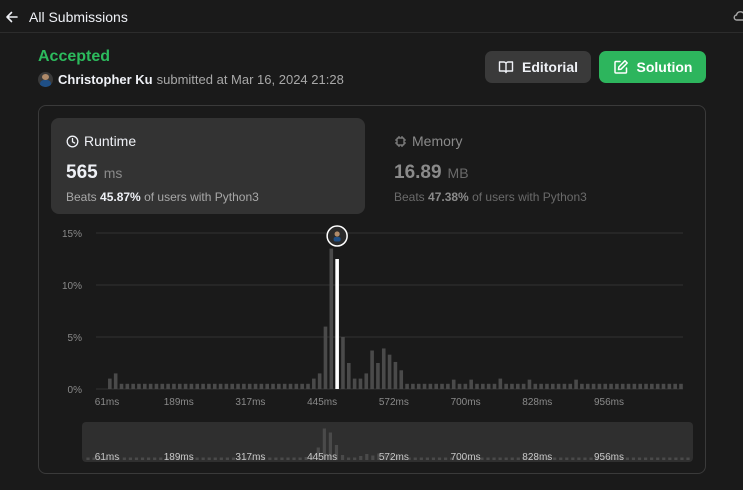 The image size is (743, 490). I want to click on x-tick-label: 956ms, so click(609, 402).